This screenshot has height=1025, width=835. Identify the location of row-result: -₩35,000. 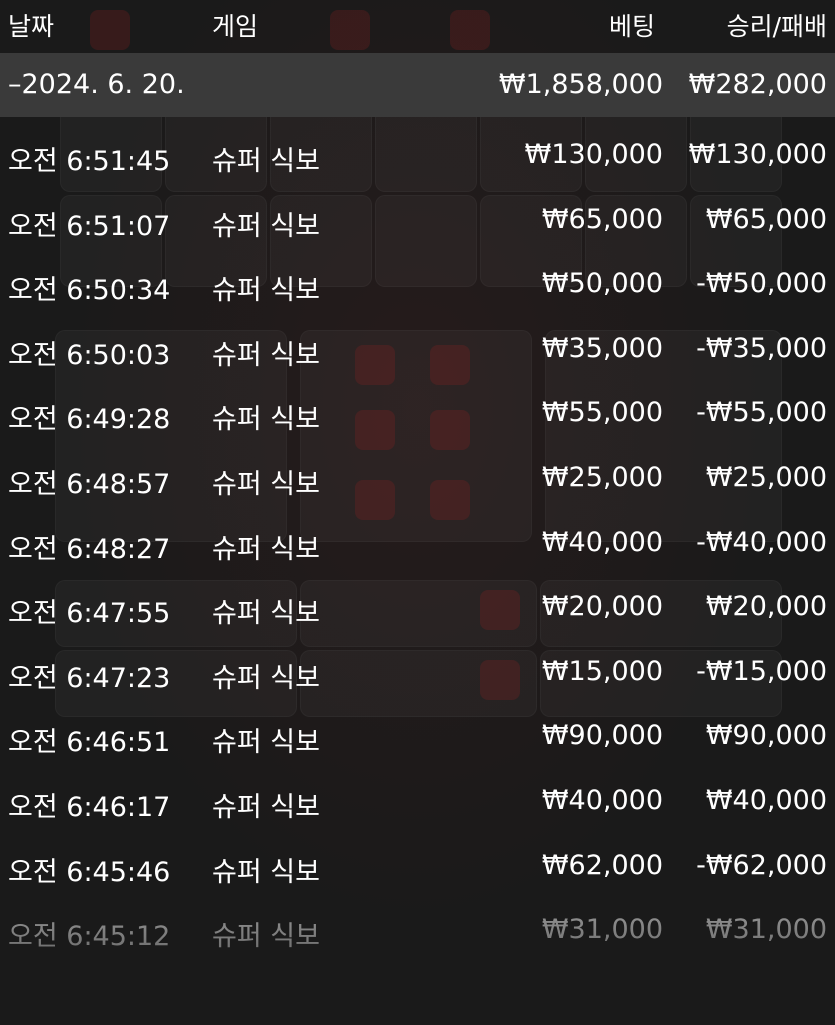
(761, 348).